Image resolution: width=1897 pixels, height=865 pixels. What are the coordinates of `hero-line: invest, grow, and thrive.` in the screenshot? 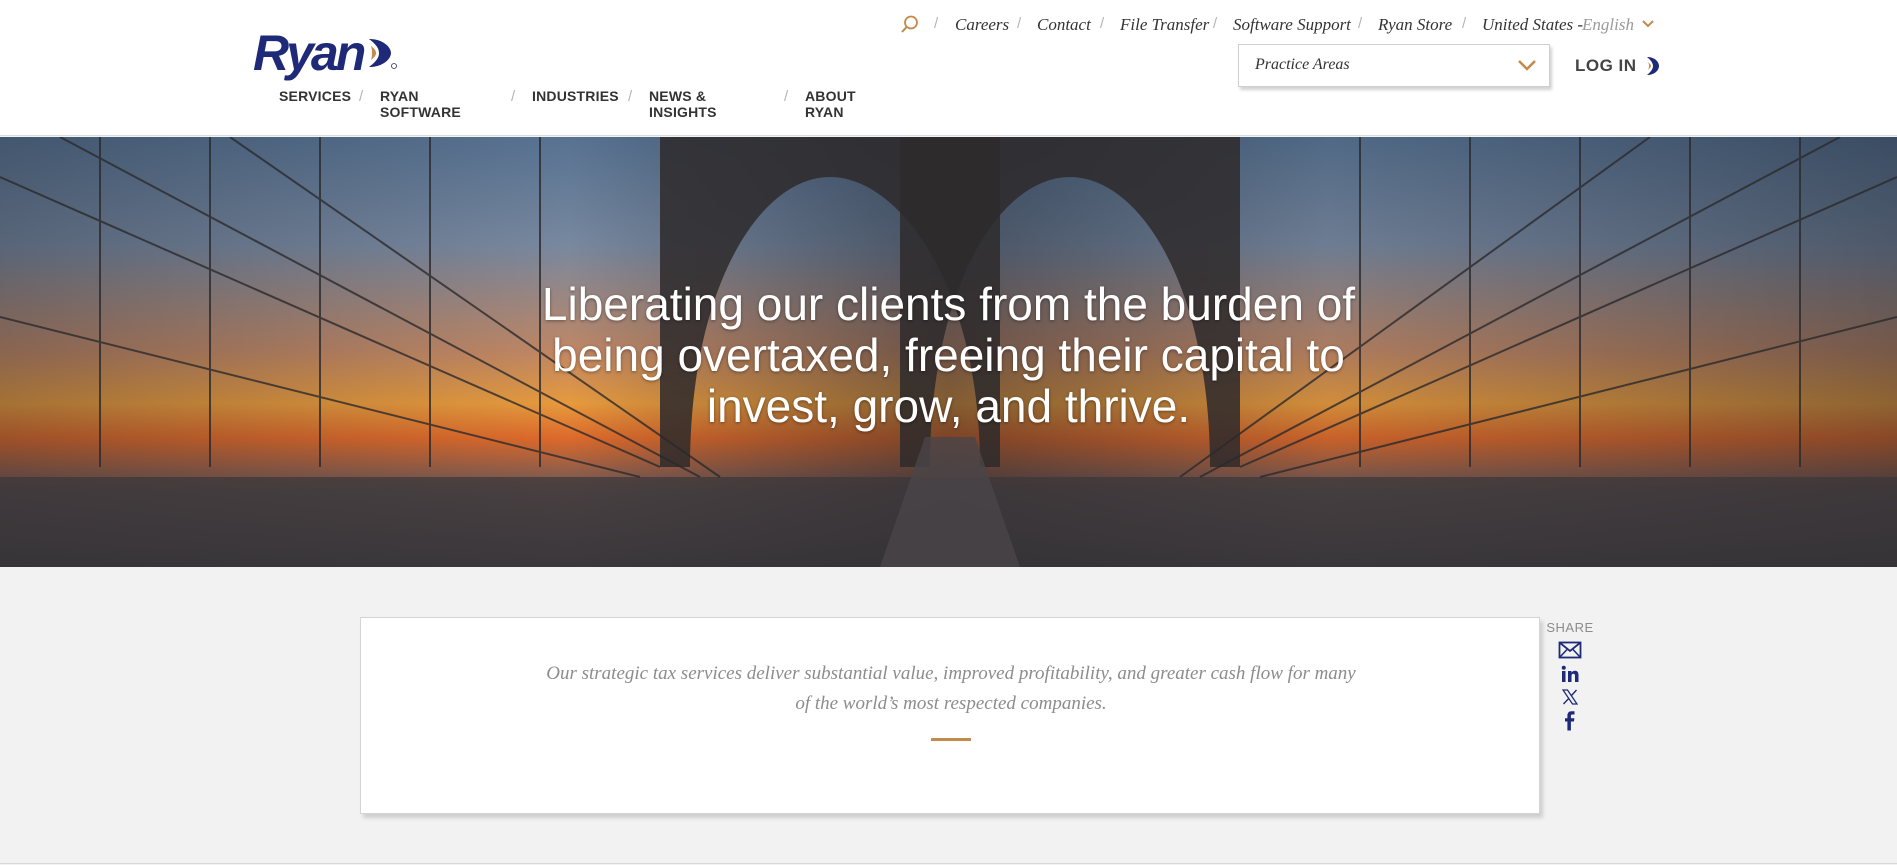 It's located at (948, 406).